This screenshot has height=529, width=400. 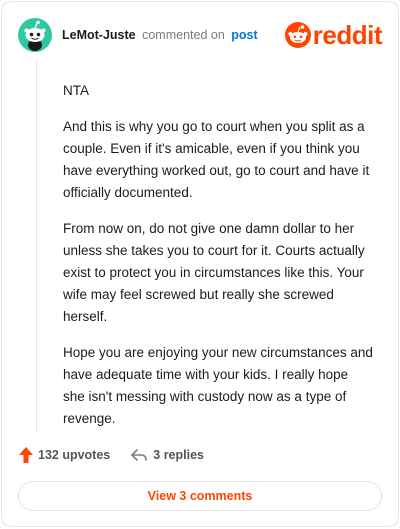 What do you see at coordinates (244, 35) in the screenshot?
I see `post-link: post` at bounding box center [244, 35].